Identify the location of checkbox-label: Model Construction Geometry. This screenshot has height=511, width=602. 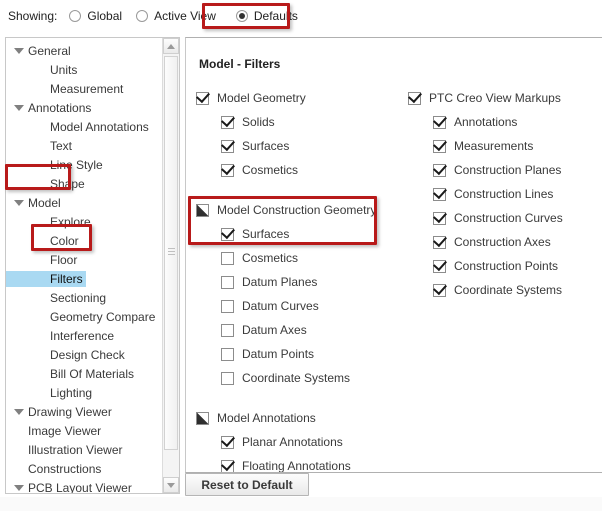
(297, 210).